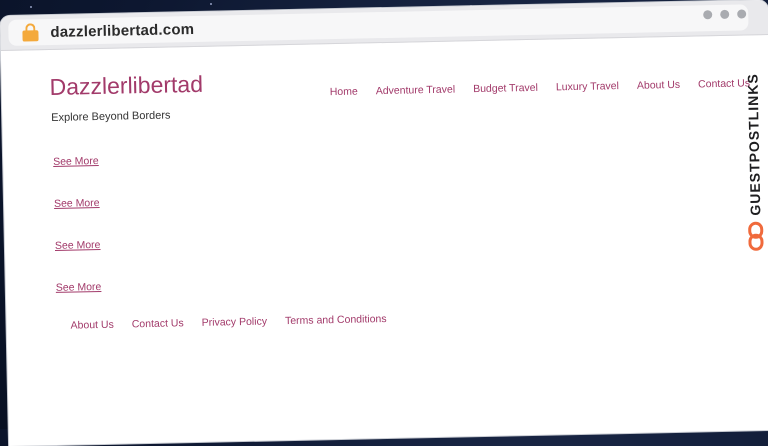  I want to click on nav-about-us: About Us, so click(658, 85).